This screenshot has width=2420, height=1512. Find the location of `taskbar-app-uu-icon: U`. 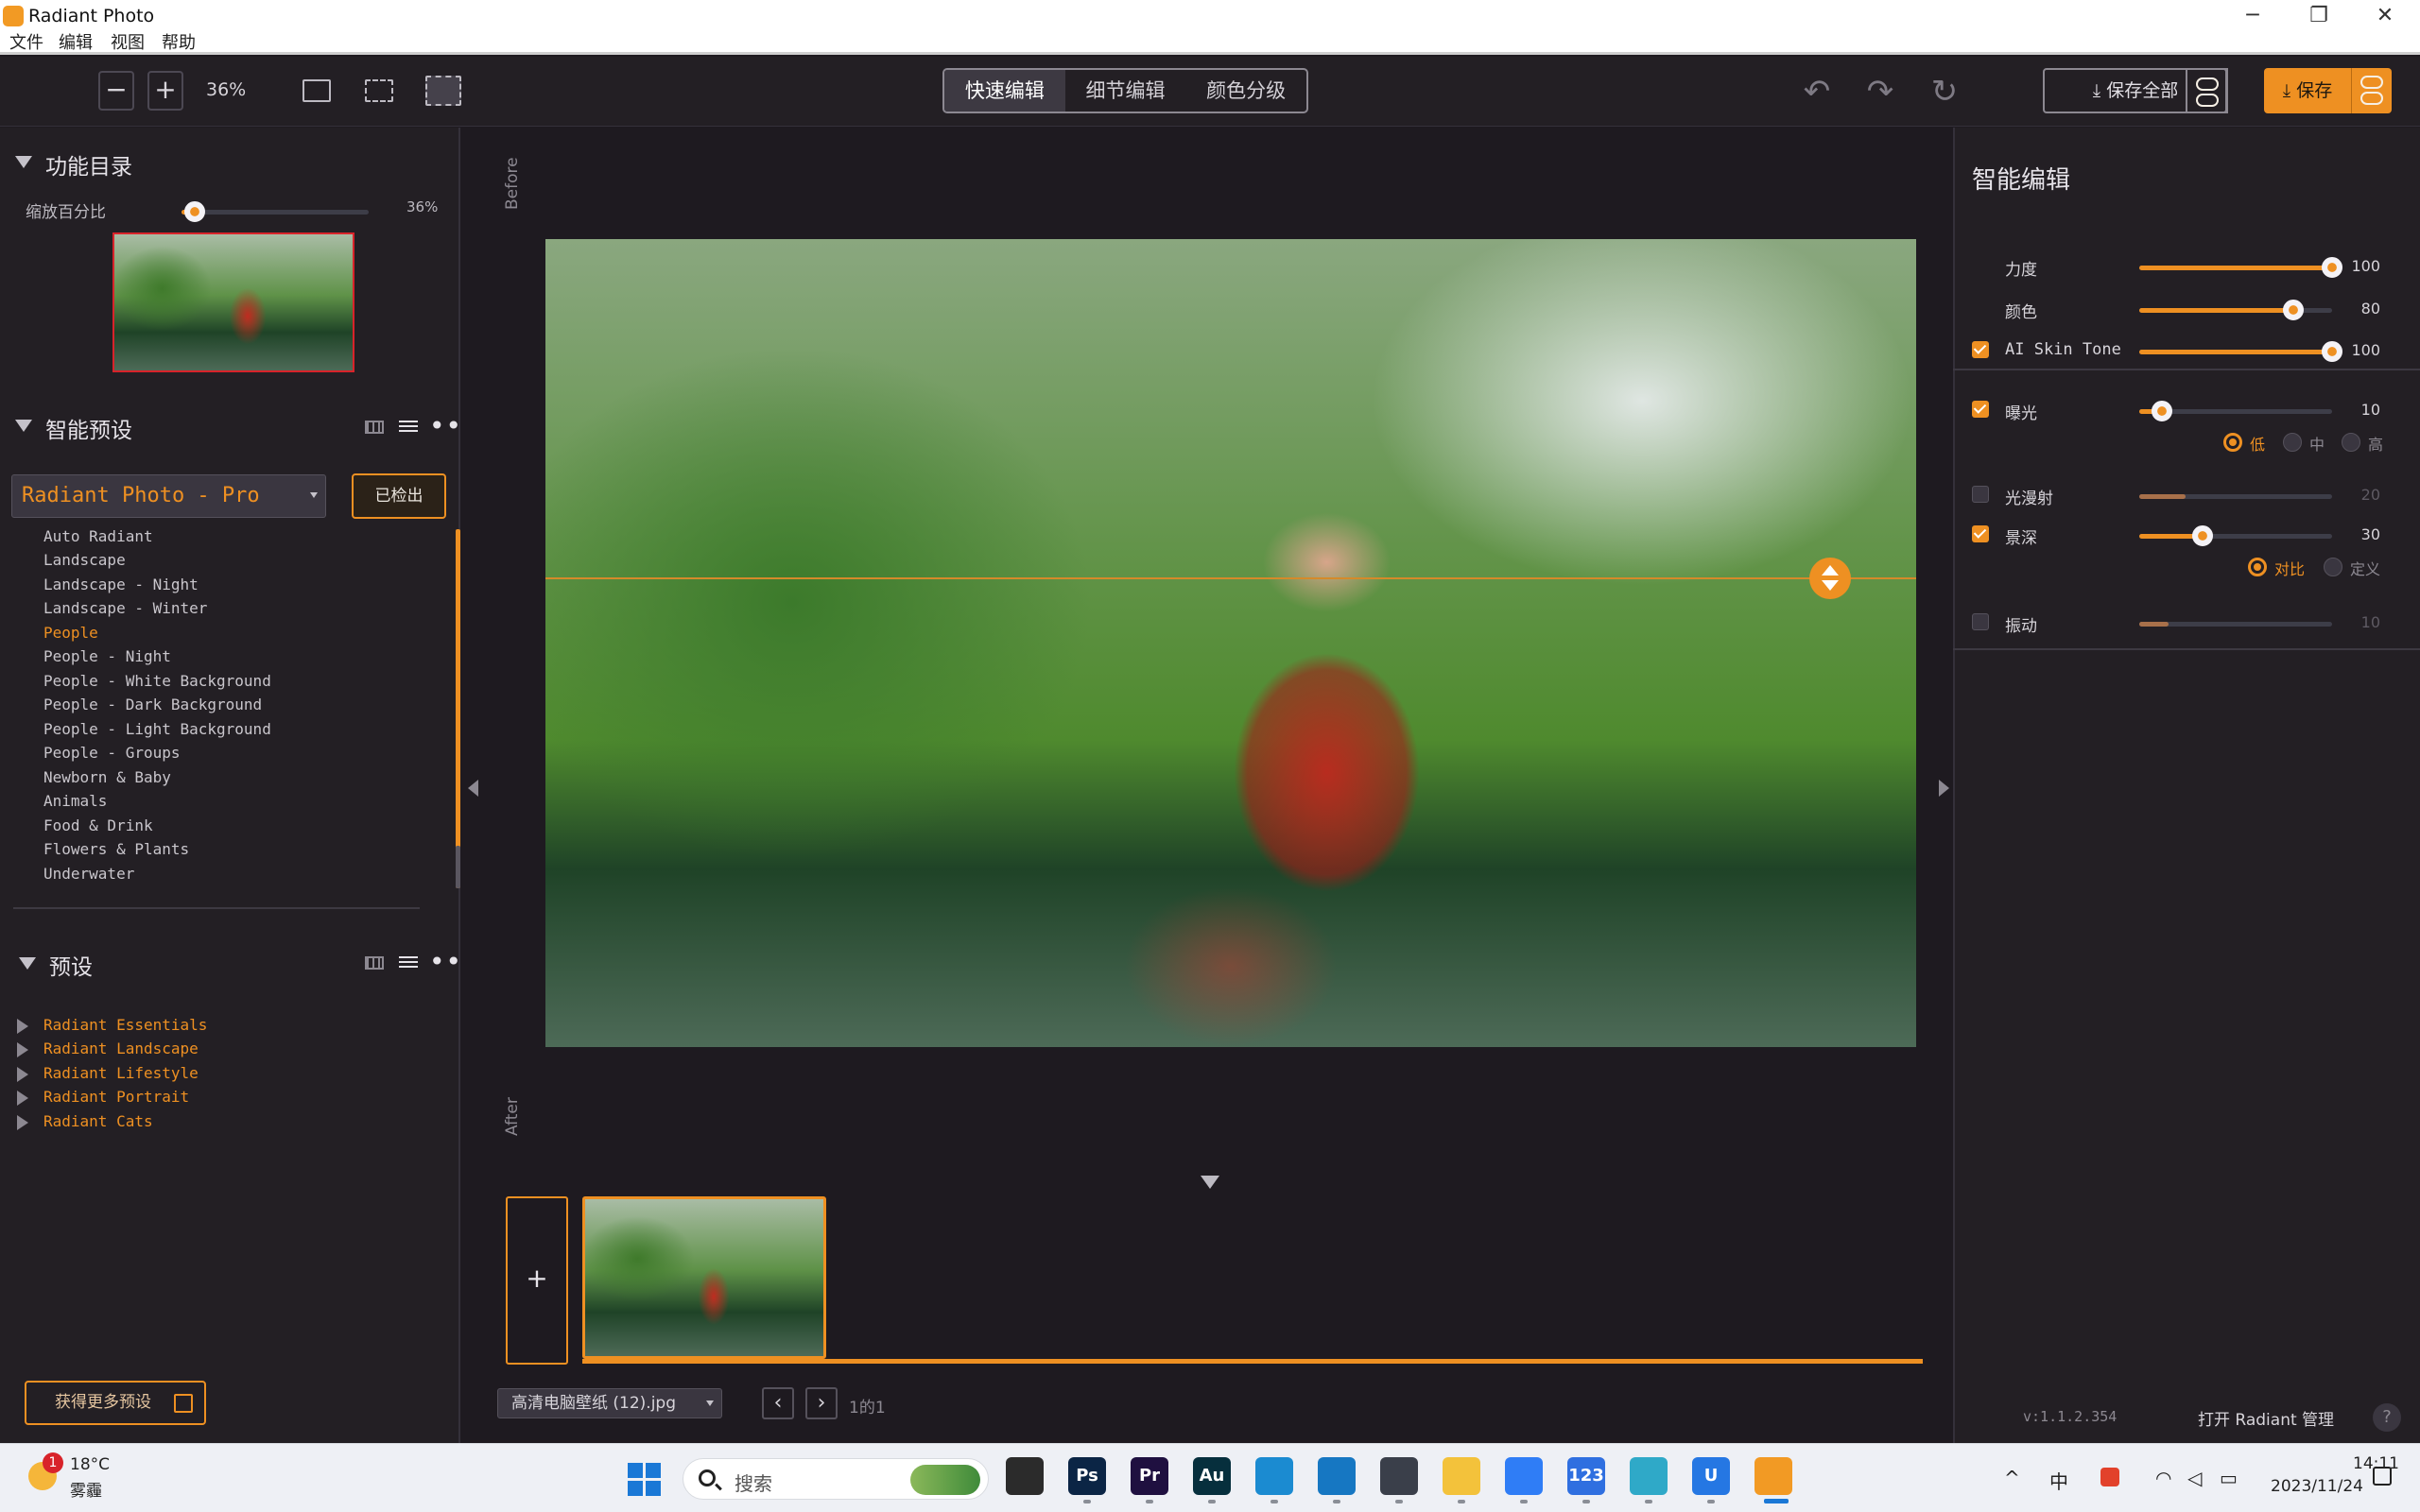

taskbar-app-uu-icon: U is located at coordinates (1711, 1476).